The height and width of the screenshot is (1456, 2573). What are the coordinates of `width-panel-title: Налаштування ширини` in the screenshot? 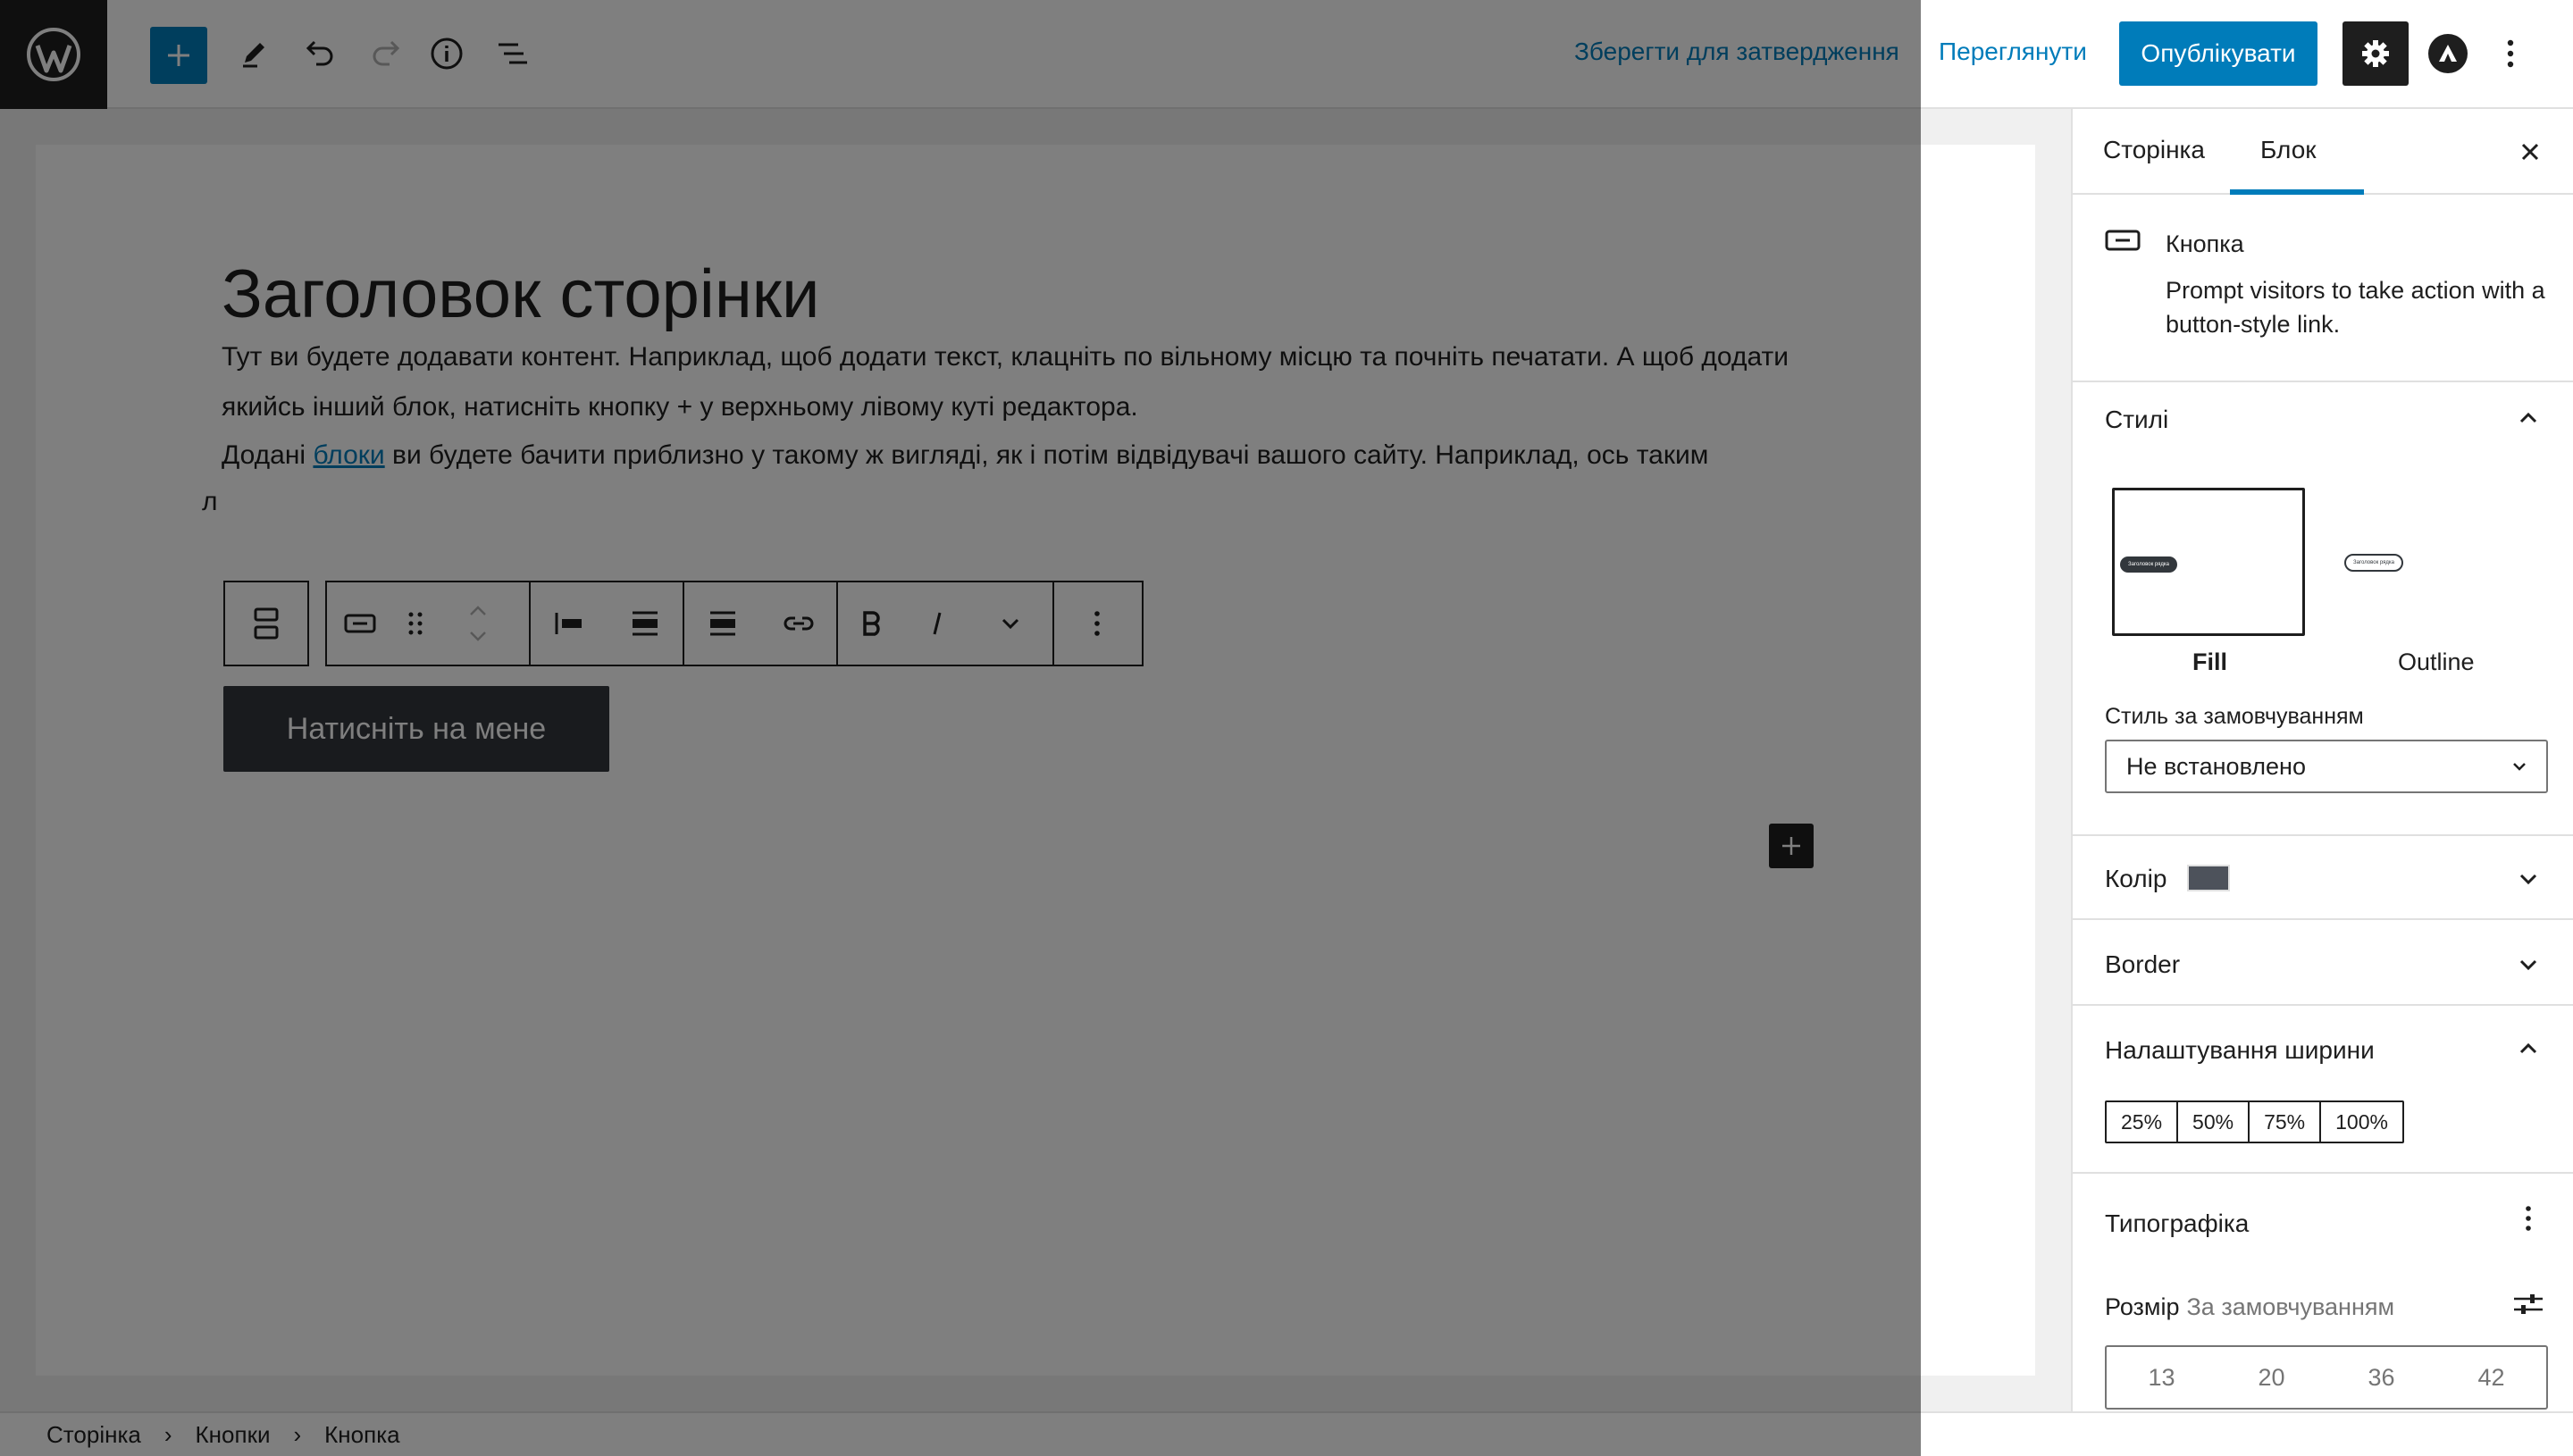 It's located at (2240, 1050).